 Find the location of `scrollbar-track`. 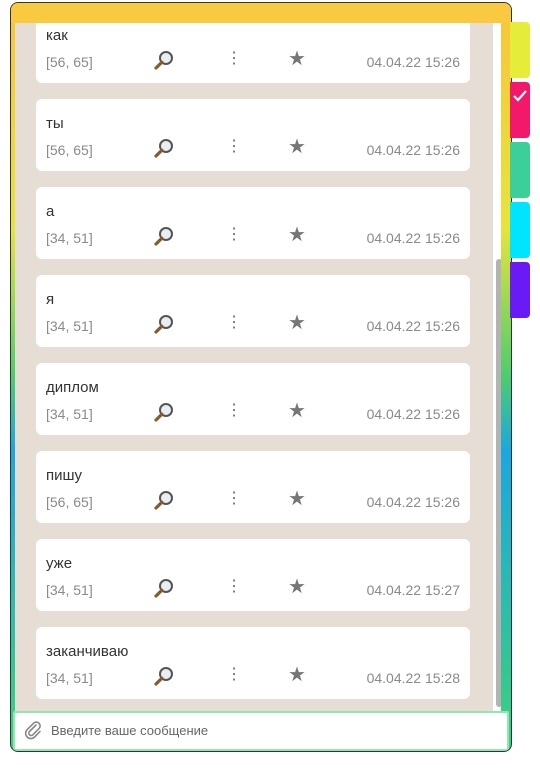

scrollbar-track is located at coordinates (497, 367).